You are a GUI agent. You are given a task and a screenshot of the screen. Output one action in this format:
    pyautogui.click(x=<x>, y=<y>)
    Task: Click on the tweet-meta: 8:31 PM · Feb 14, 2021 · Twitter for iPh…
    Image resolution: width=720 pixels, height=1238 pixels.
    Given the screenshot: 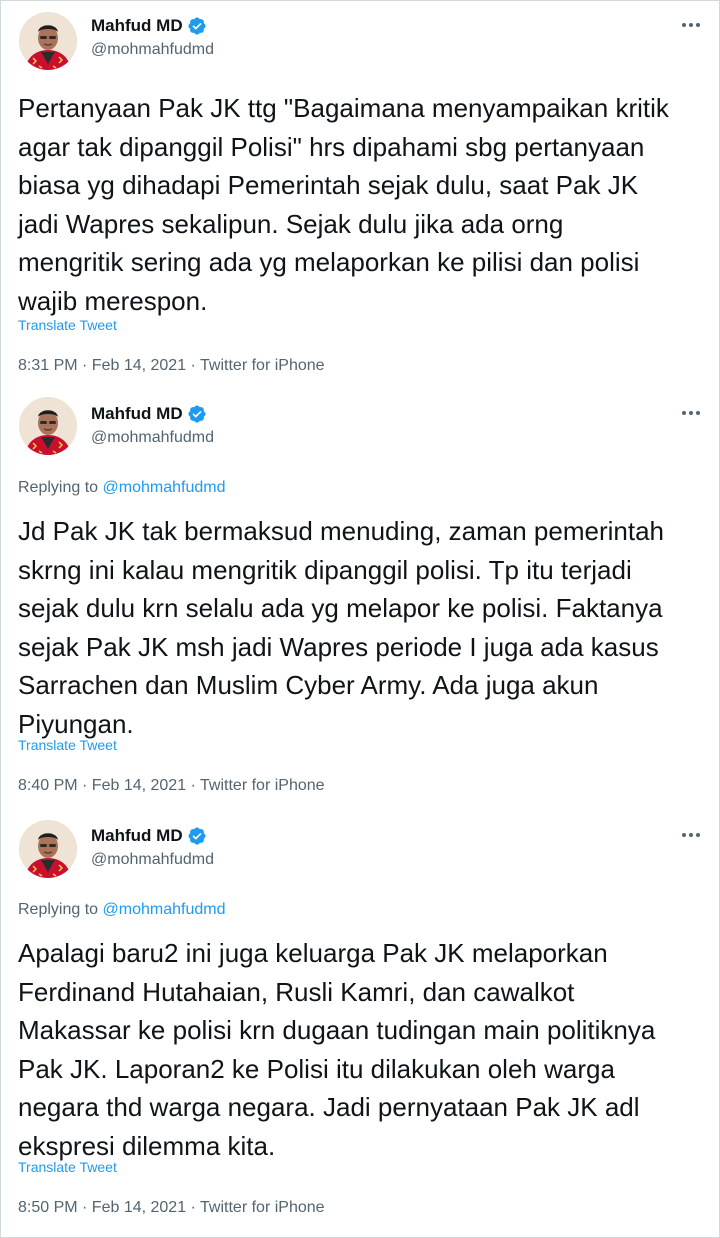 What is the action you would take?
    pyautogui.click(x=171, y=366)
    